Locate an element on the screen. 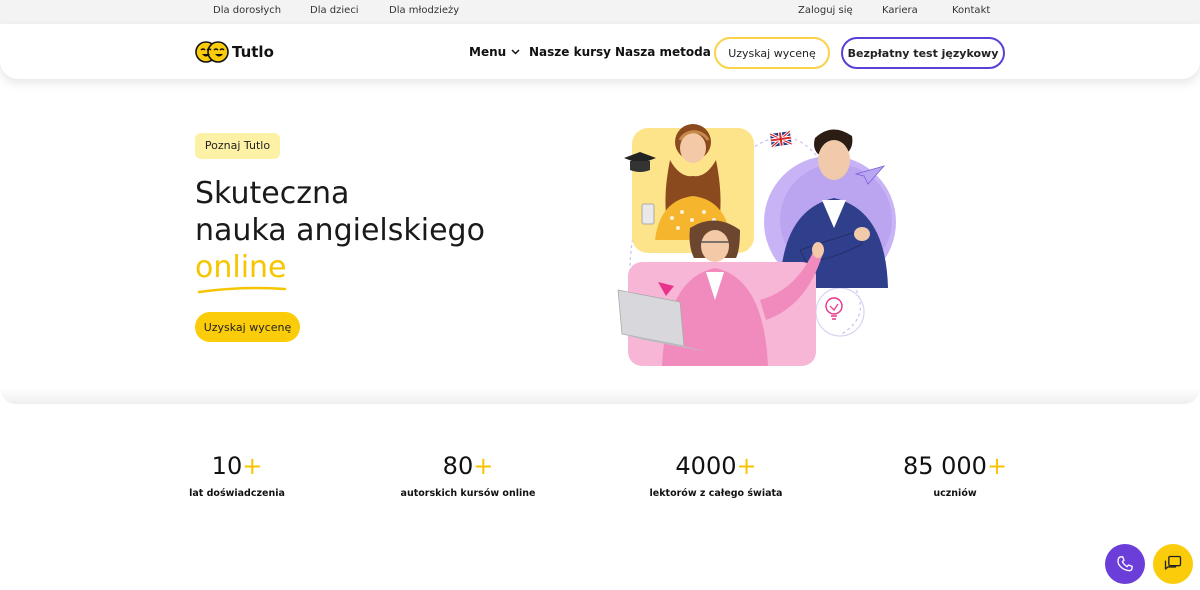 The width and height of the screenshot is (1200, 590). chevron-down-icon is located at coordinates (515, 52).